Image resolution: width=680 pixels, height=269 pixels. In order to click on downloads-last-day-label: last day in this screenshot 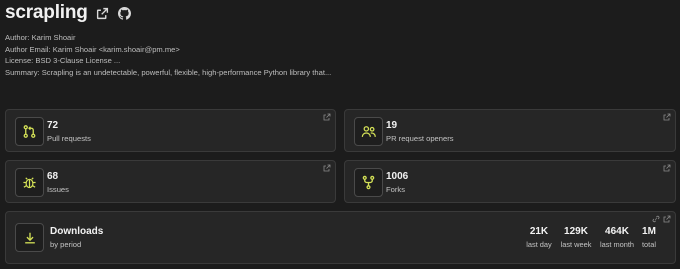, I will do `click(539, 244)`.